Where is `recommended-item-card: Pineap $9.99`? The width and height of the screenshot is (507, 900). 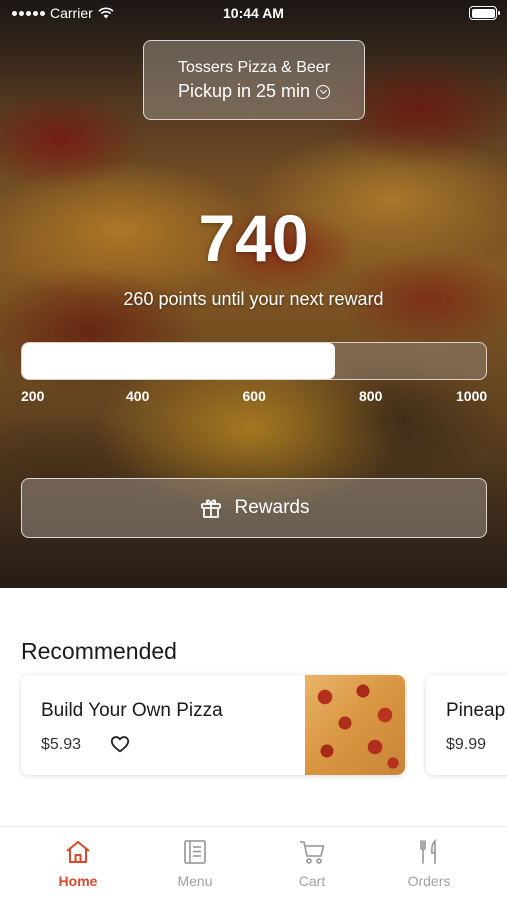
recommended-item-card: Pineap $9.99 is located at coordinates (466, 725).